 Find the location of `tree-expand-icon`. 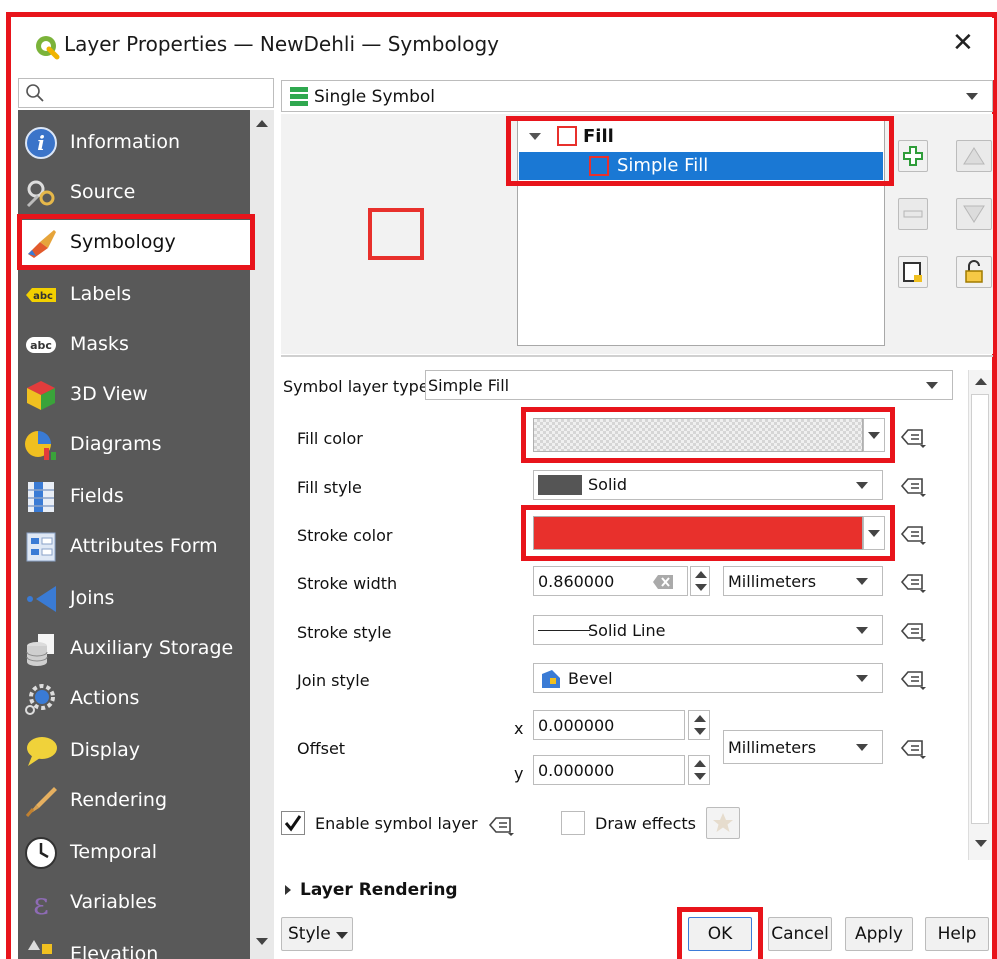

tree-expand-icon is located at coordinates (535, 136).